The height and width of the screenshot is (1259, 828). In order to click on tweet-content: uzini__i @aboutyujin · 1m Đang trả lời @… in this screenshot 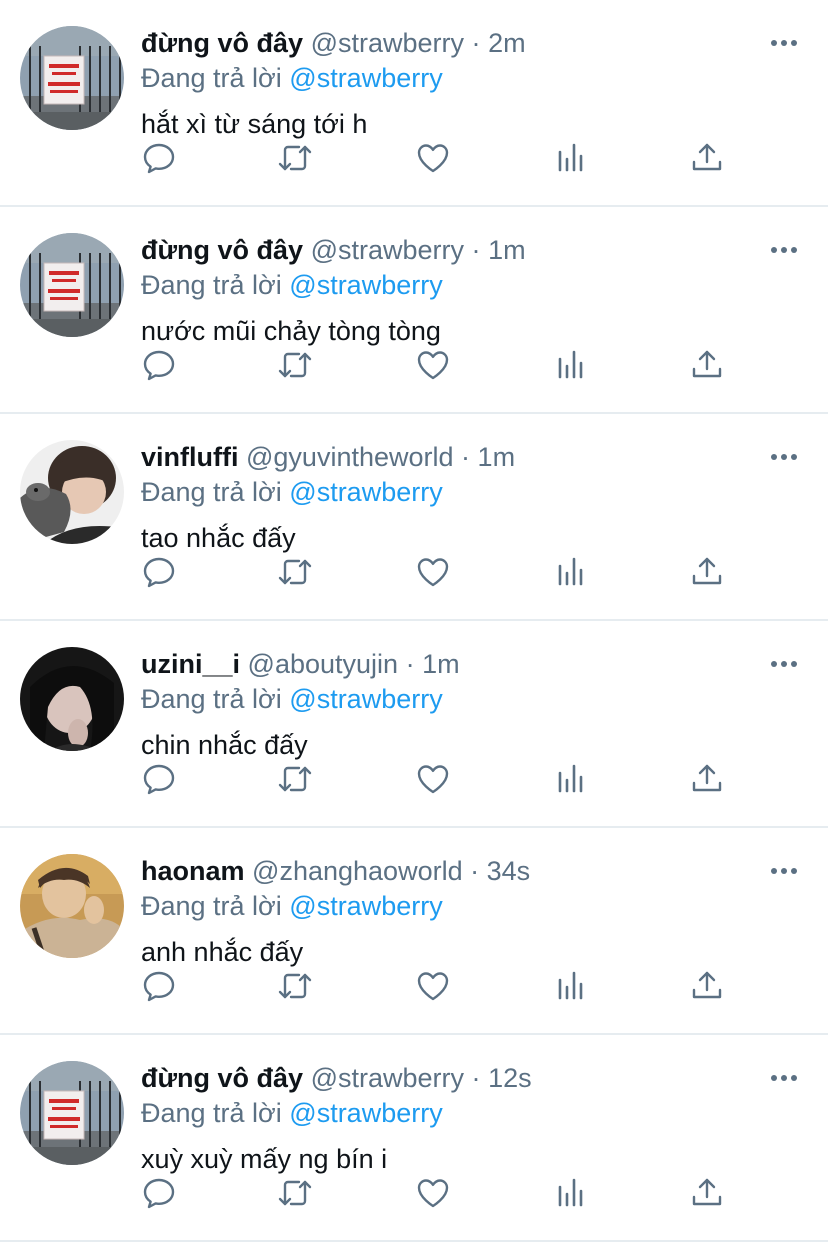, I will do `click(469, 704)`.